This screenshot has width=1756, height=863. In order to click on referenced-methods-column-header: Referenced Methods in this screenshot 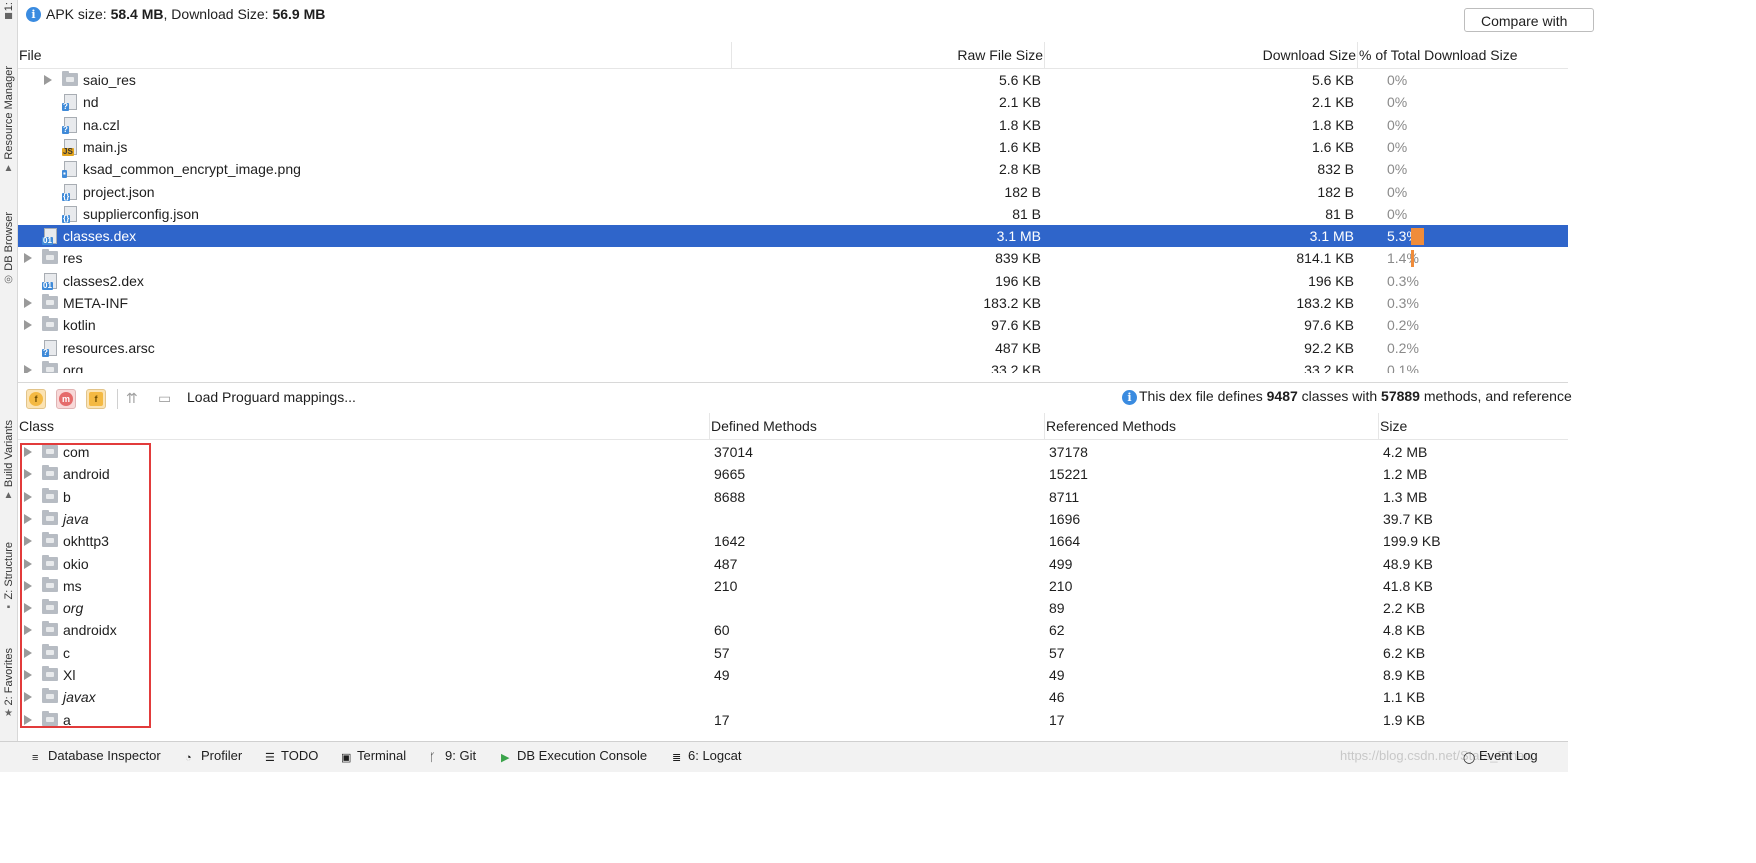, I will do `click(1212, 426)`.